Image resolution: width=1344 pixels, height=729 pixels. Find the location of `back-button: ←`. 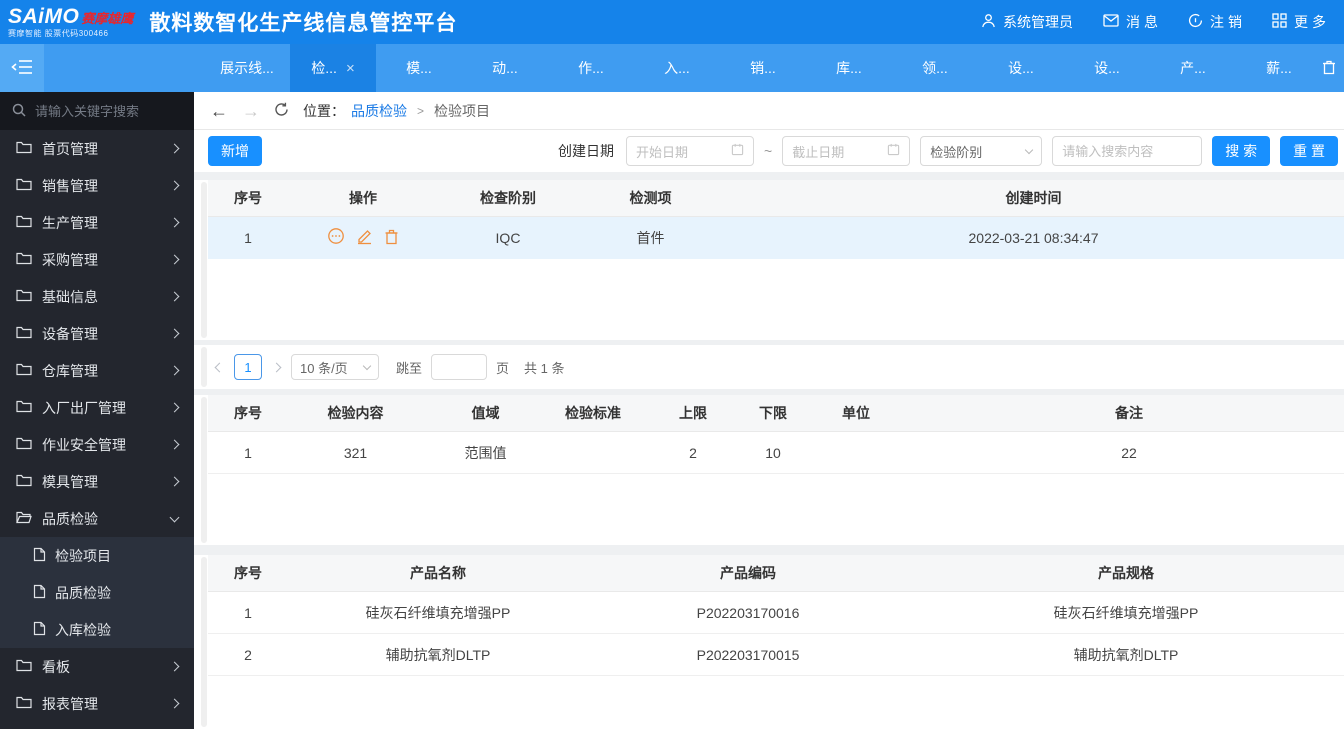

back-button: ← is located at coordinates (219, 111).